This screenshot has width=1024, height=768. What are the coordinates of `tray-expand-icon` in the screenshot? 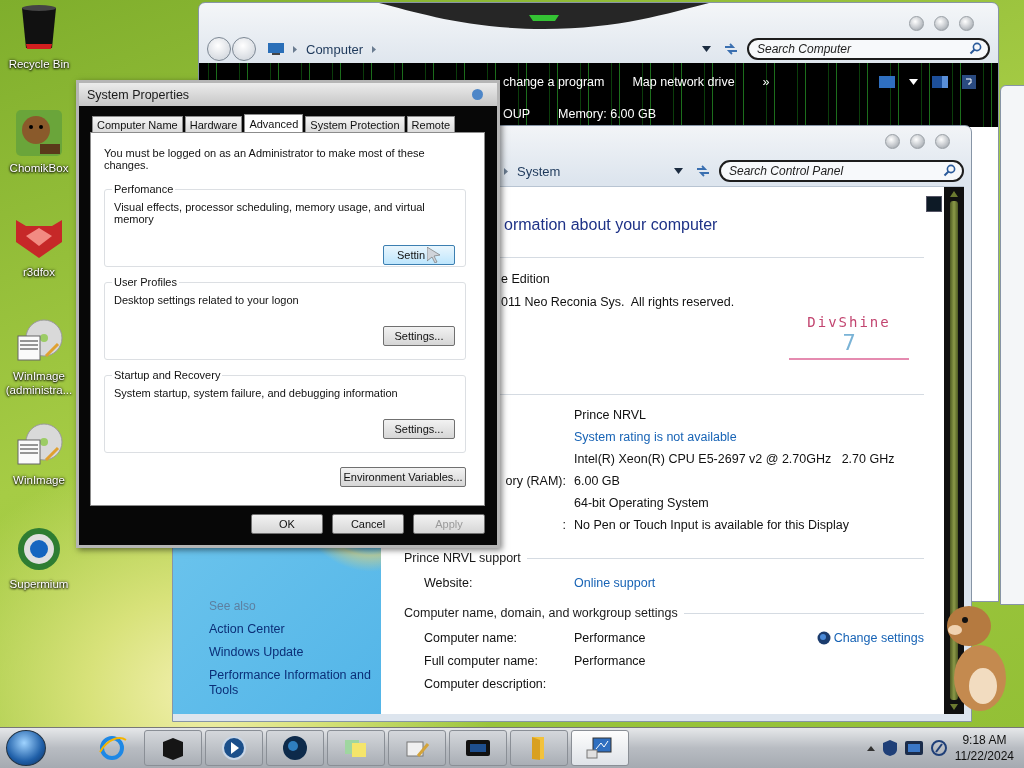 It's located at (870, 748).